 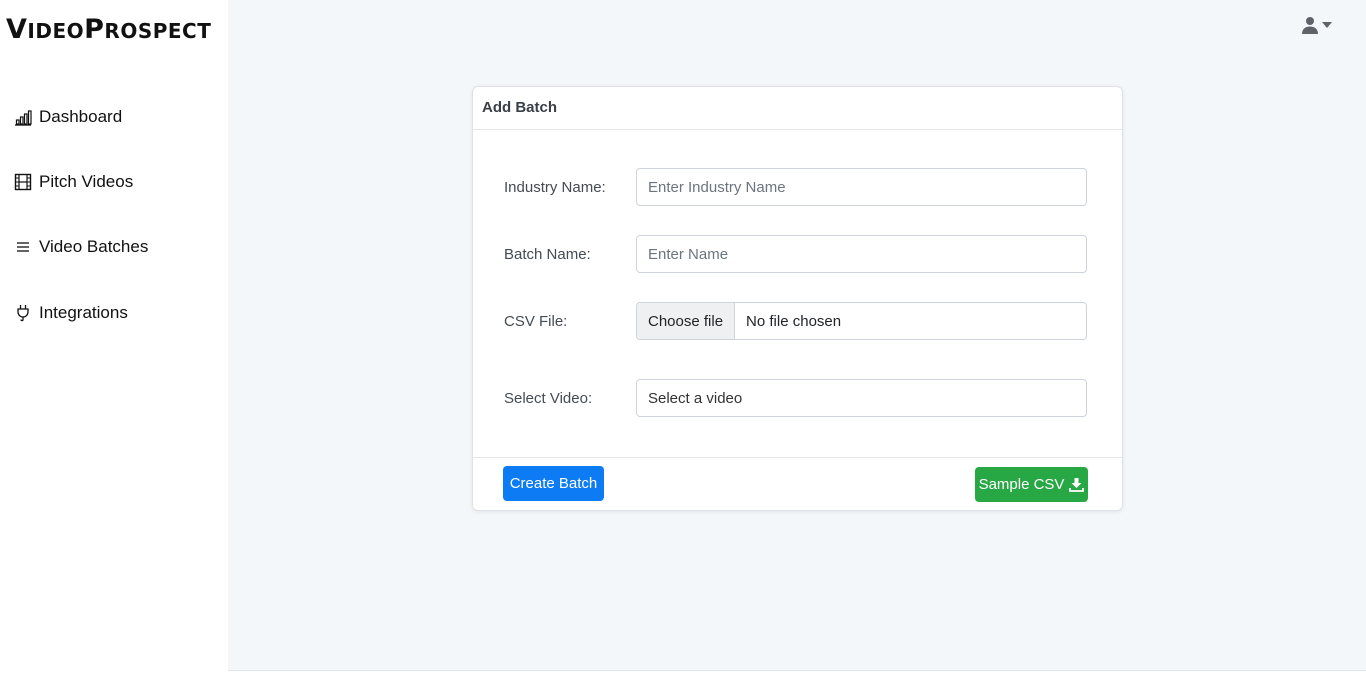 I want to click on batch-label: Batch Name:, so click(x=547, y=254).